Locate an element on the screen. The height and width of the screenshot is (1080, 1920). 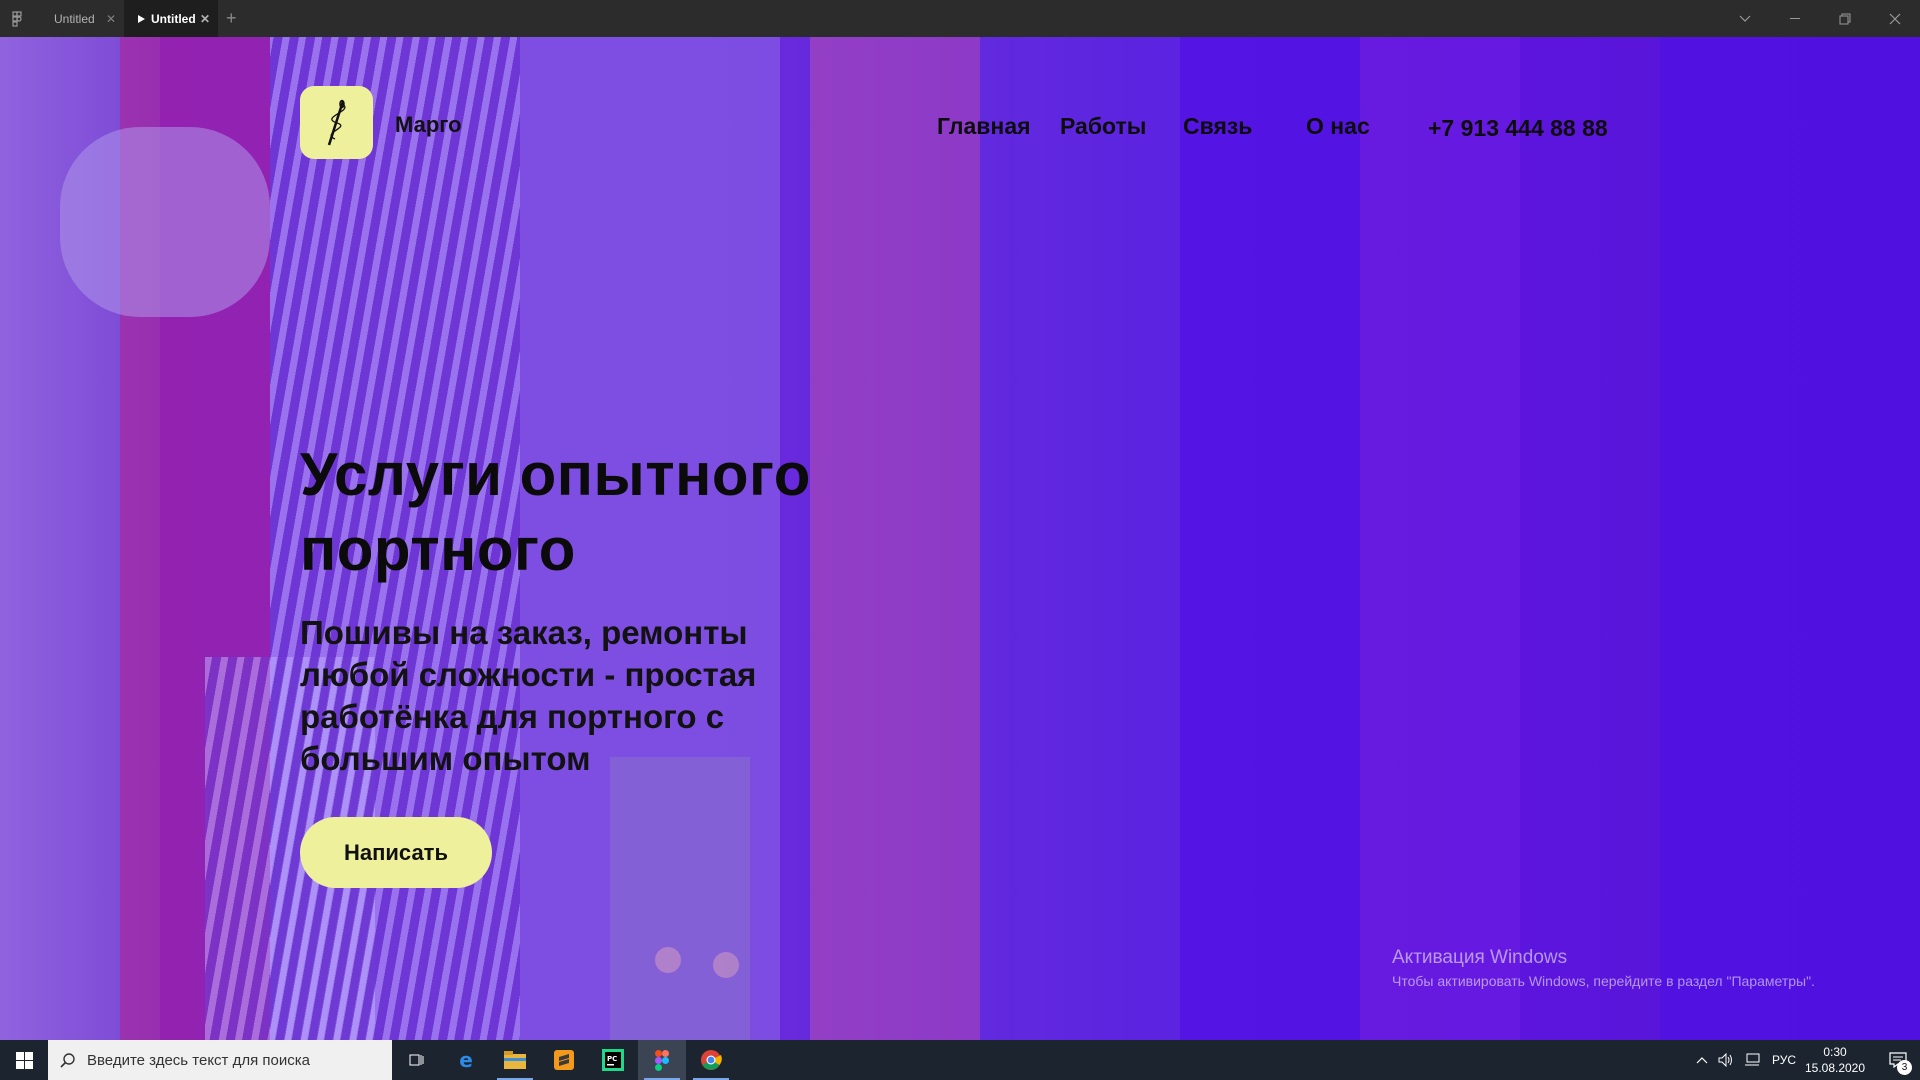
write-button: Написать is located at coordinates (396, 852).